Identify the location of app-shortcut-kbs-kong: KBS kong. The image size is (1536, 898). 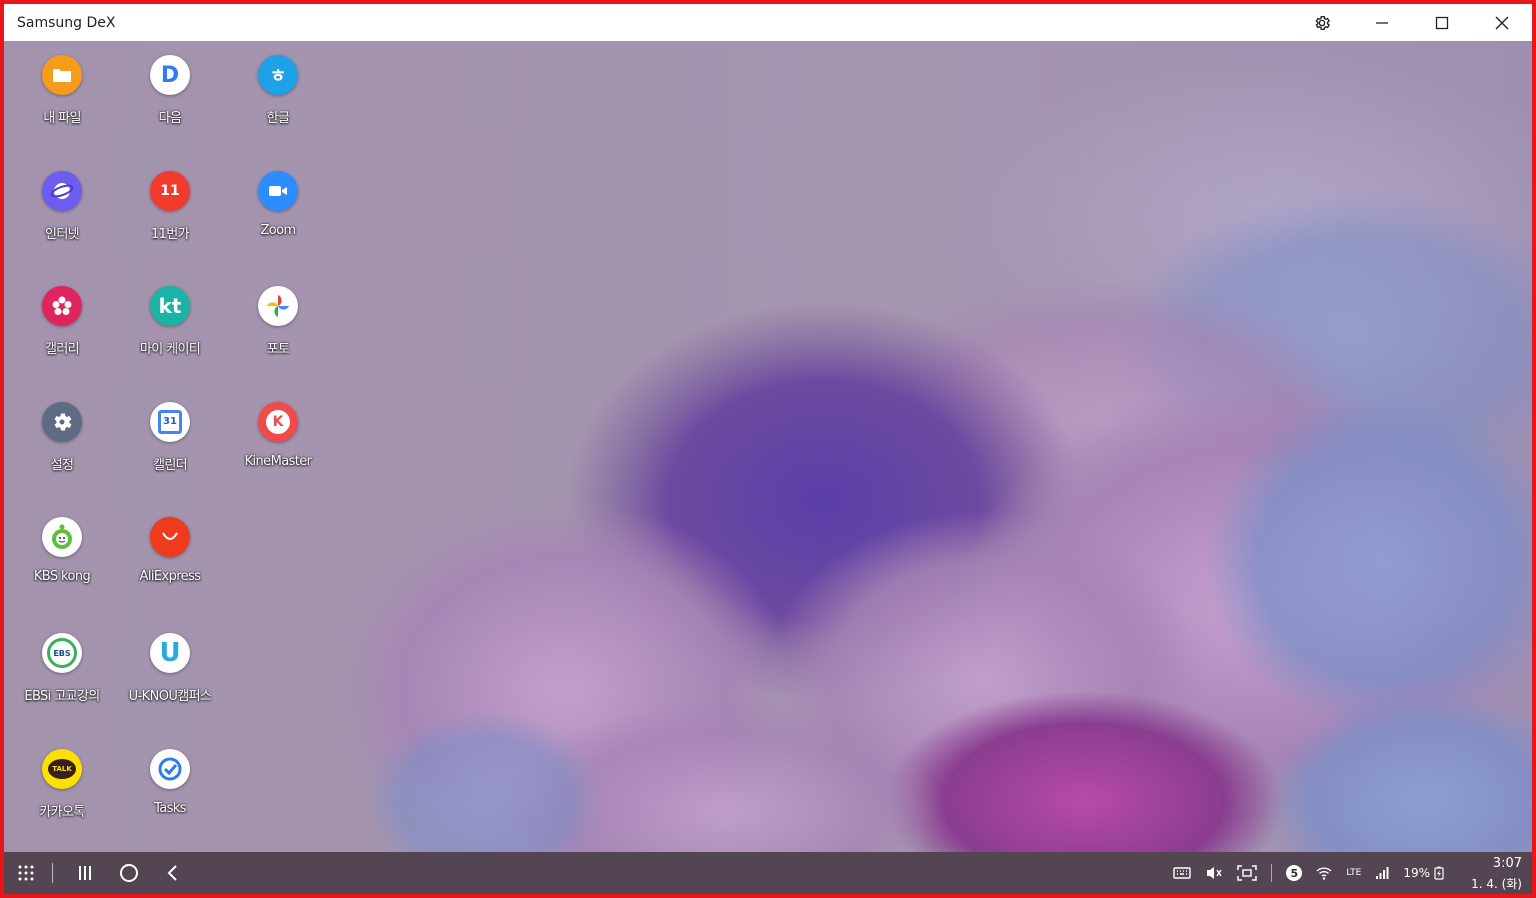
(62, 558).